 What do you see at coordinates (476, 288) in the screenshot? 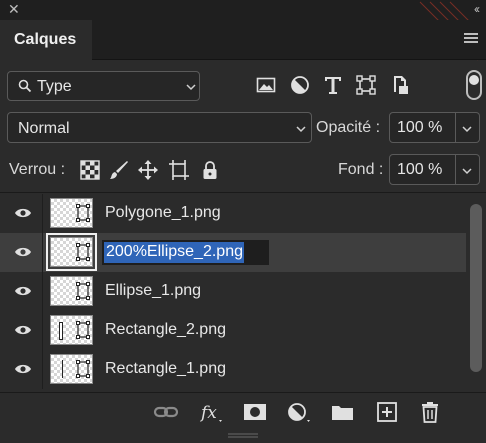
I see `scrollbar-thumb` at bounding box center [476, 288].